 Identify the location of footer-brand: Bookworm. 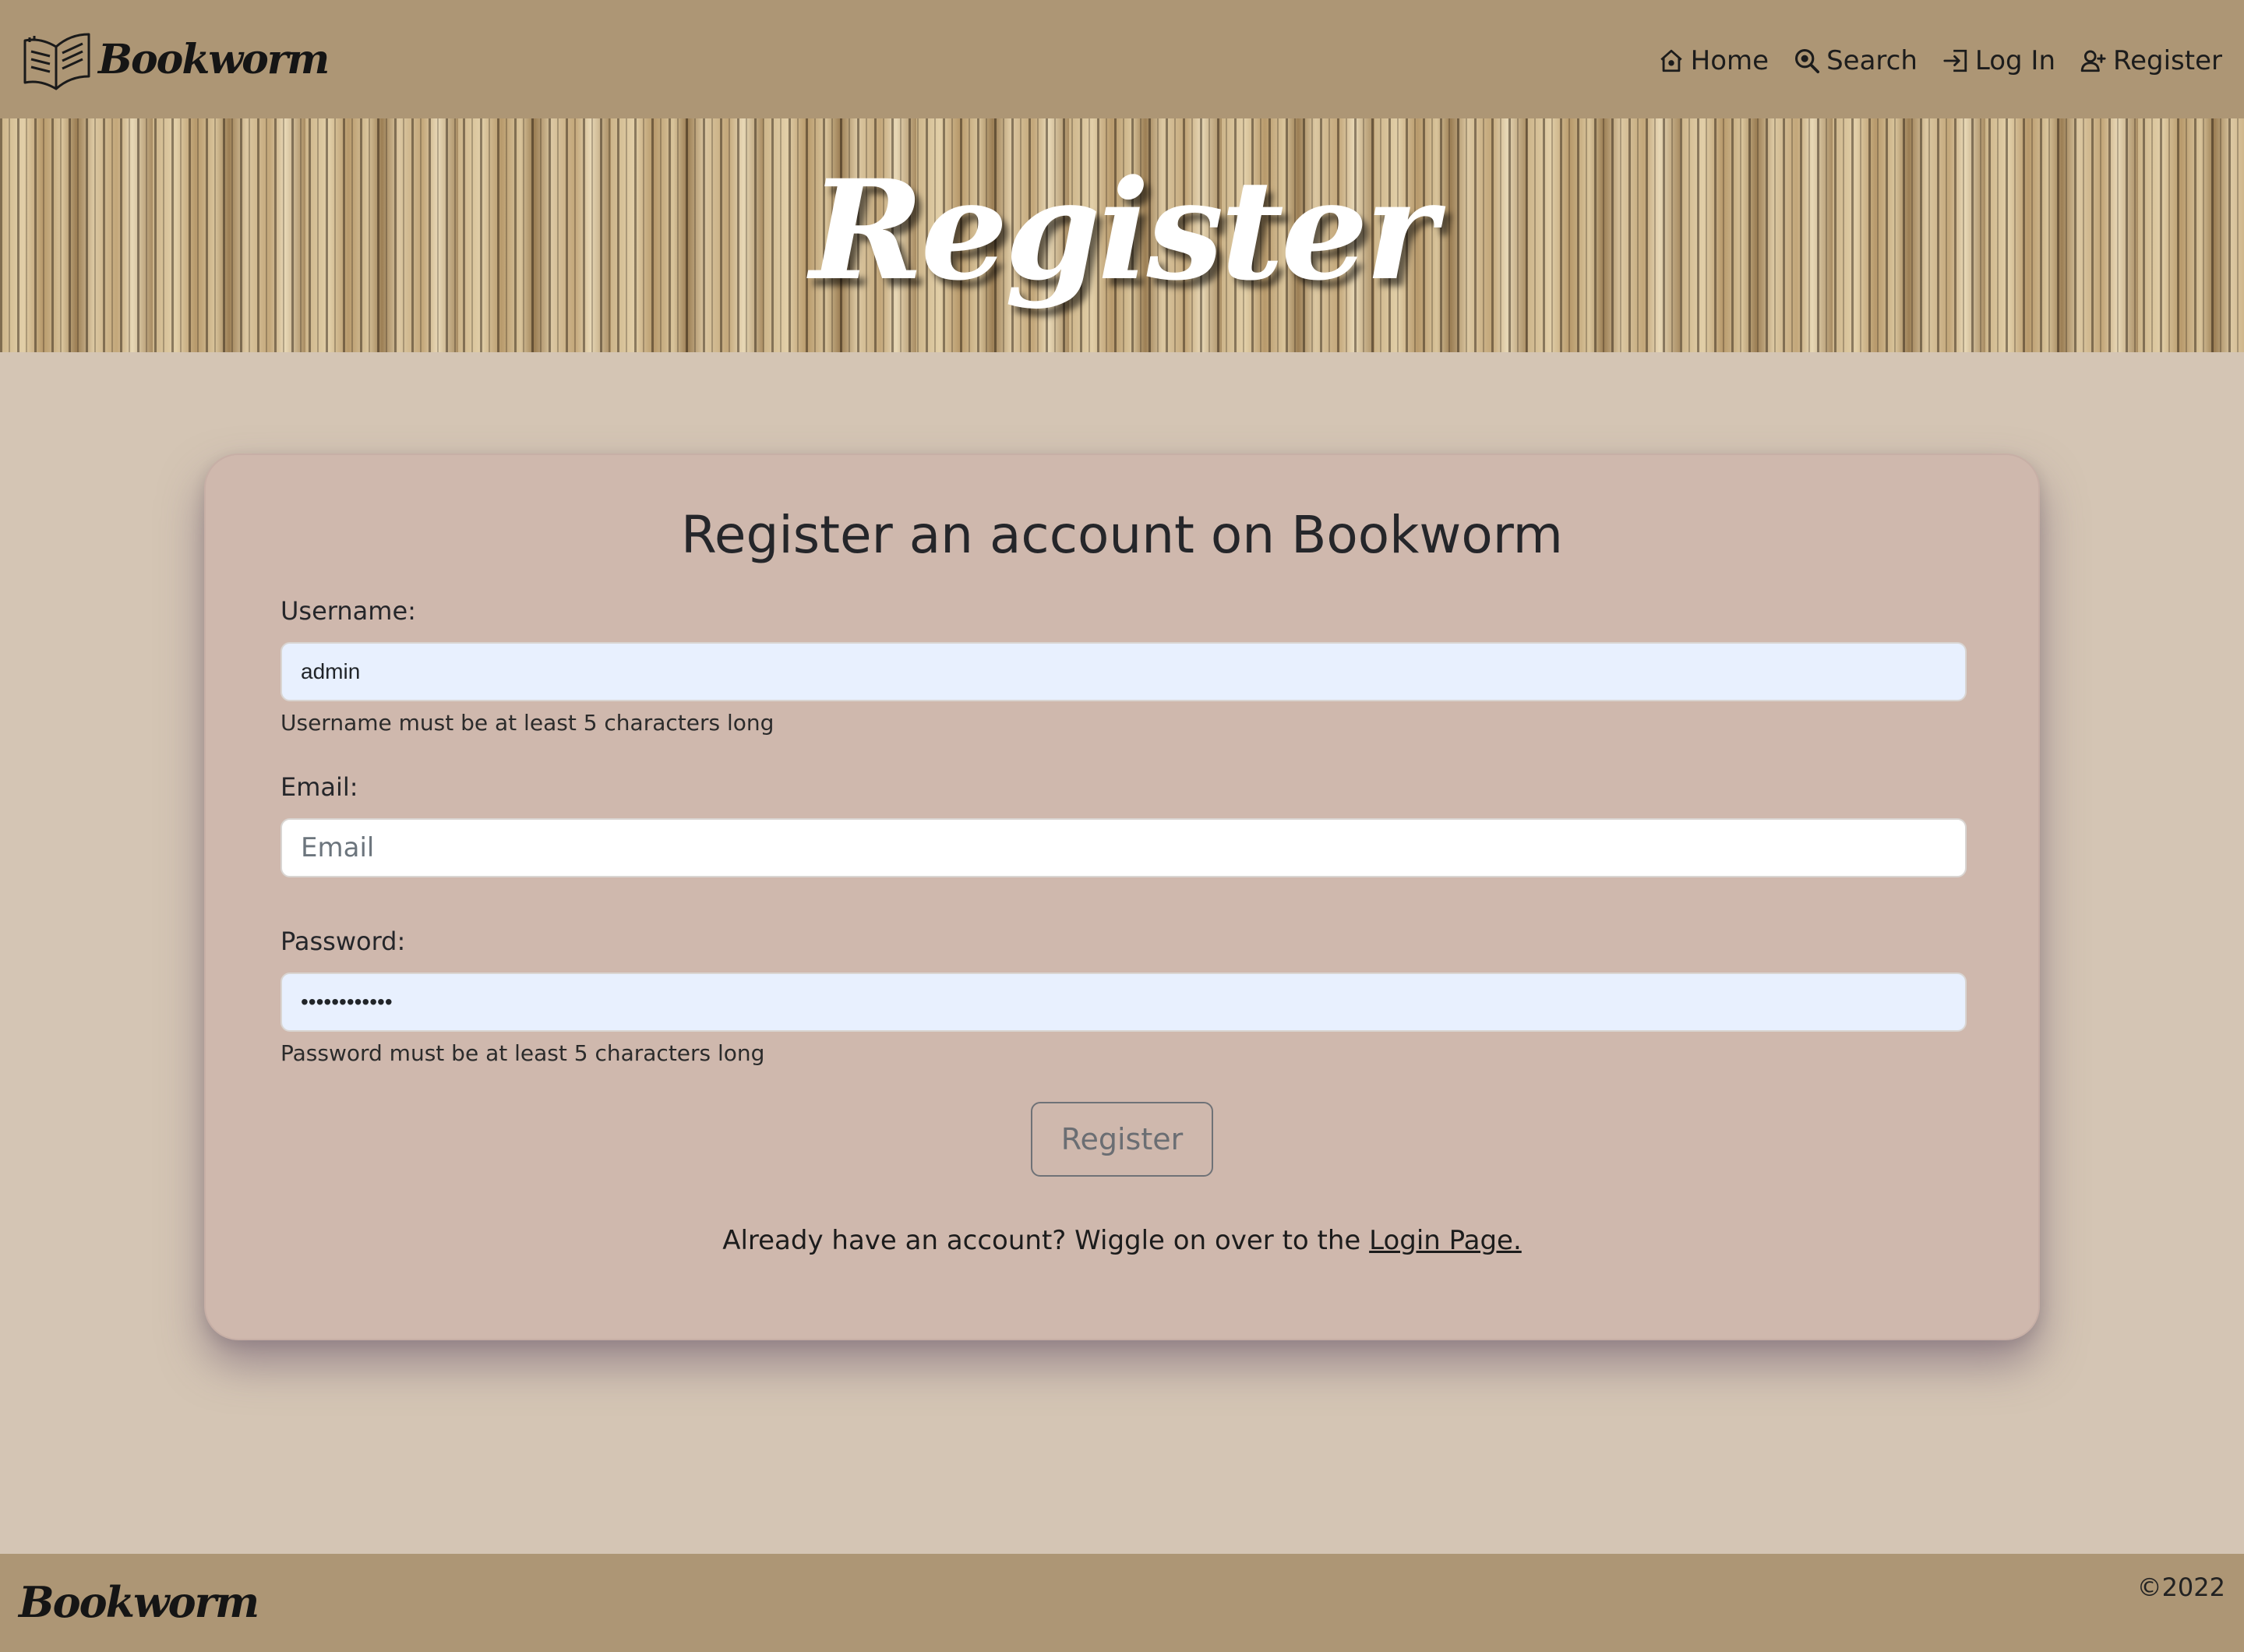
(139, 1602).